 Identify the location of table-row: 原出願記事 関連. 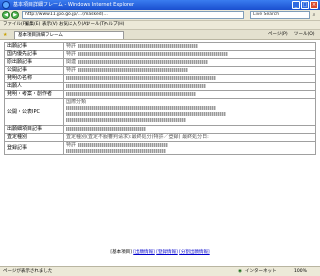
(160, 62).